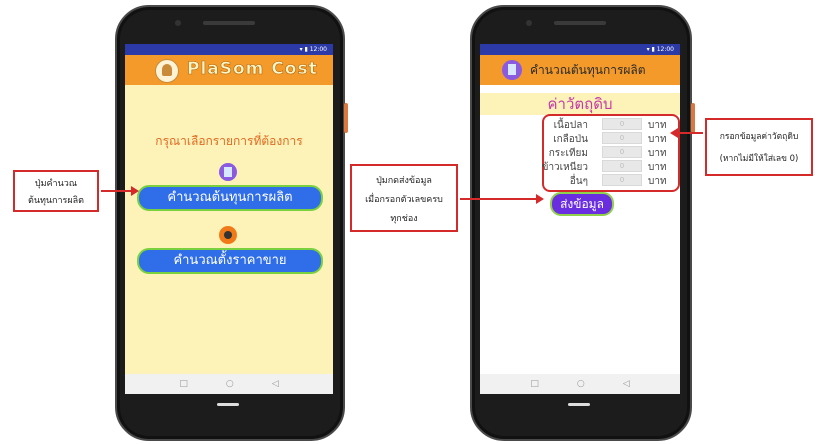  I want to click on arrow-left, so click(117, 191).